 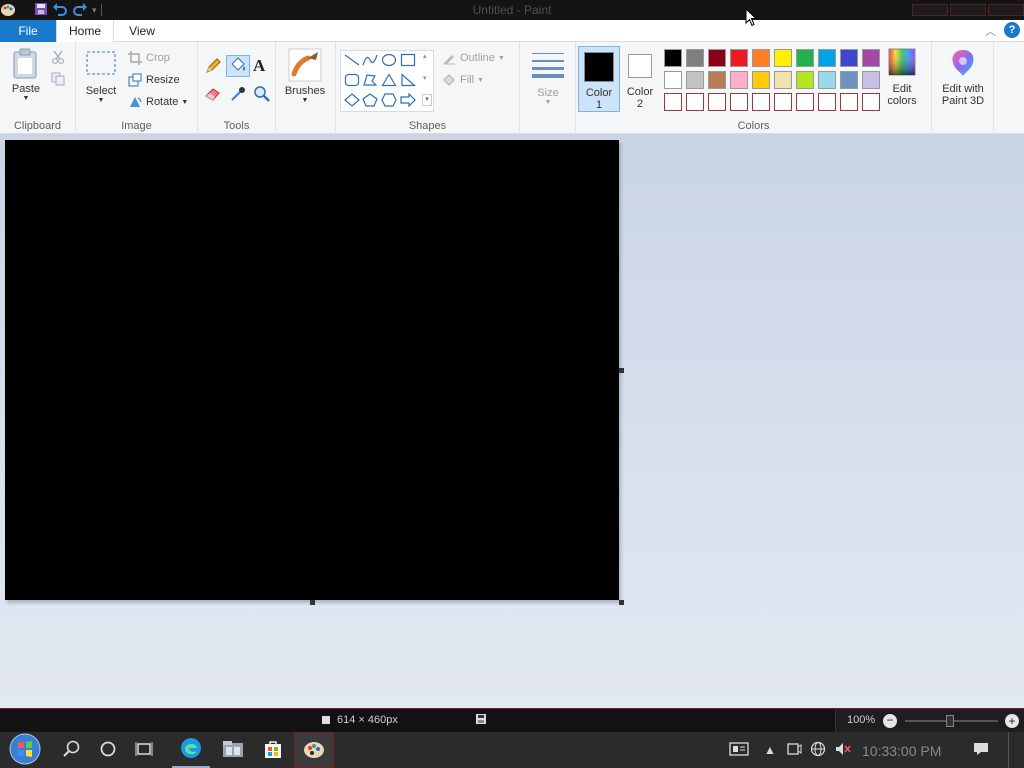 What do you see at coordinates (142, 31) in the screenshot?
I see `tab-view: View` at bounding box center [142, 31].